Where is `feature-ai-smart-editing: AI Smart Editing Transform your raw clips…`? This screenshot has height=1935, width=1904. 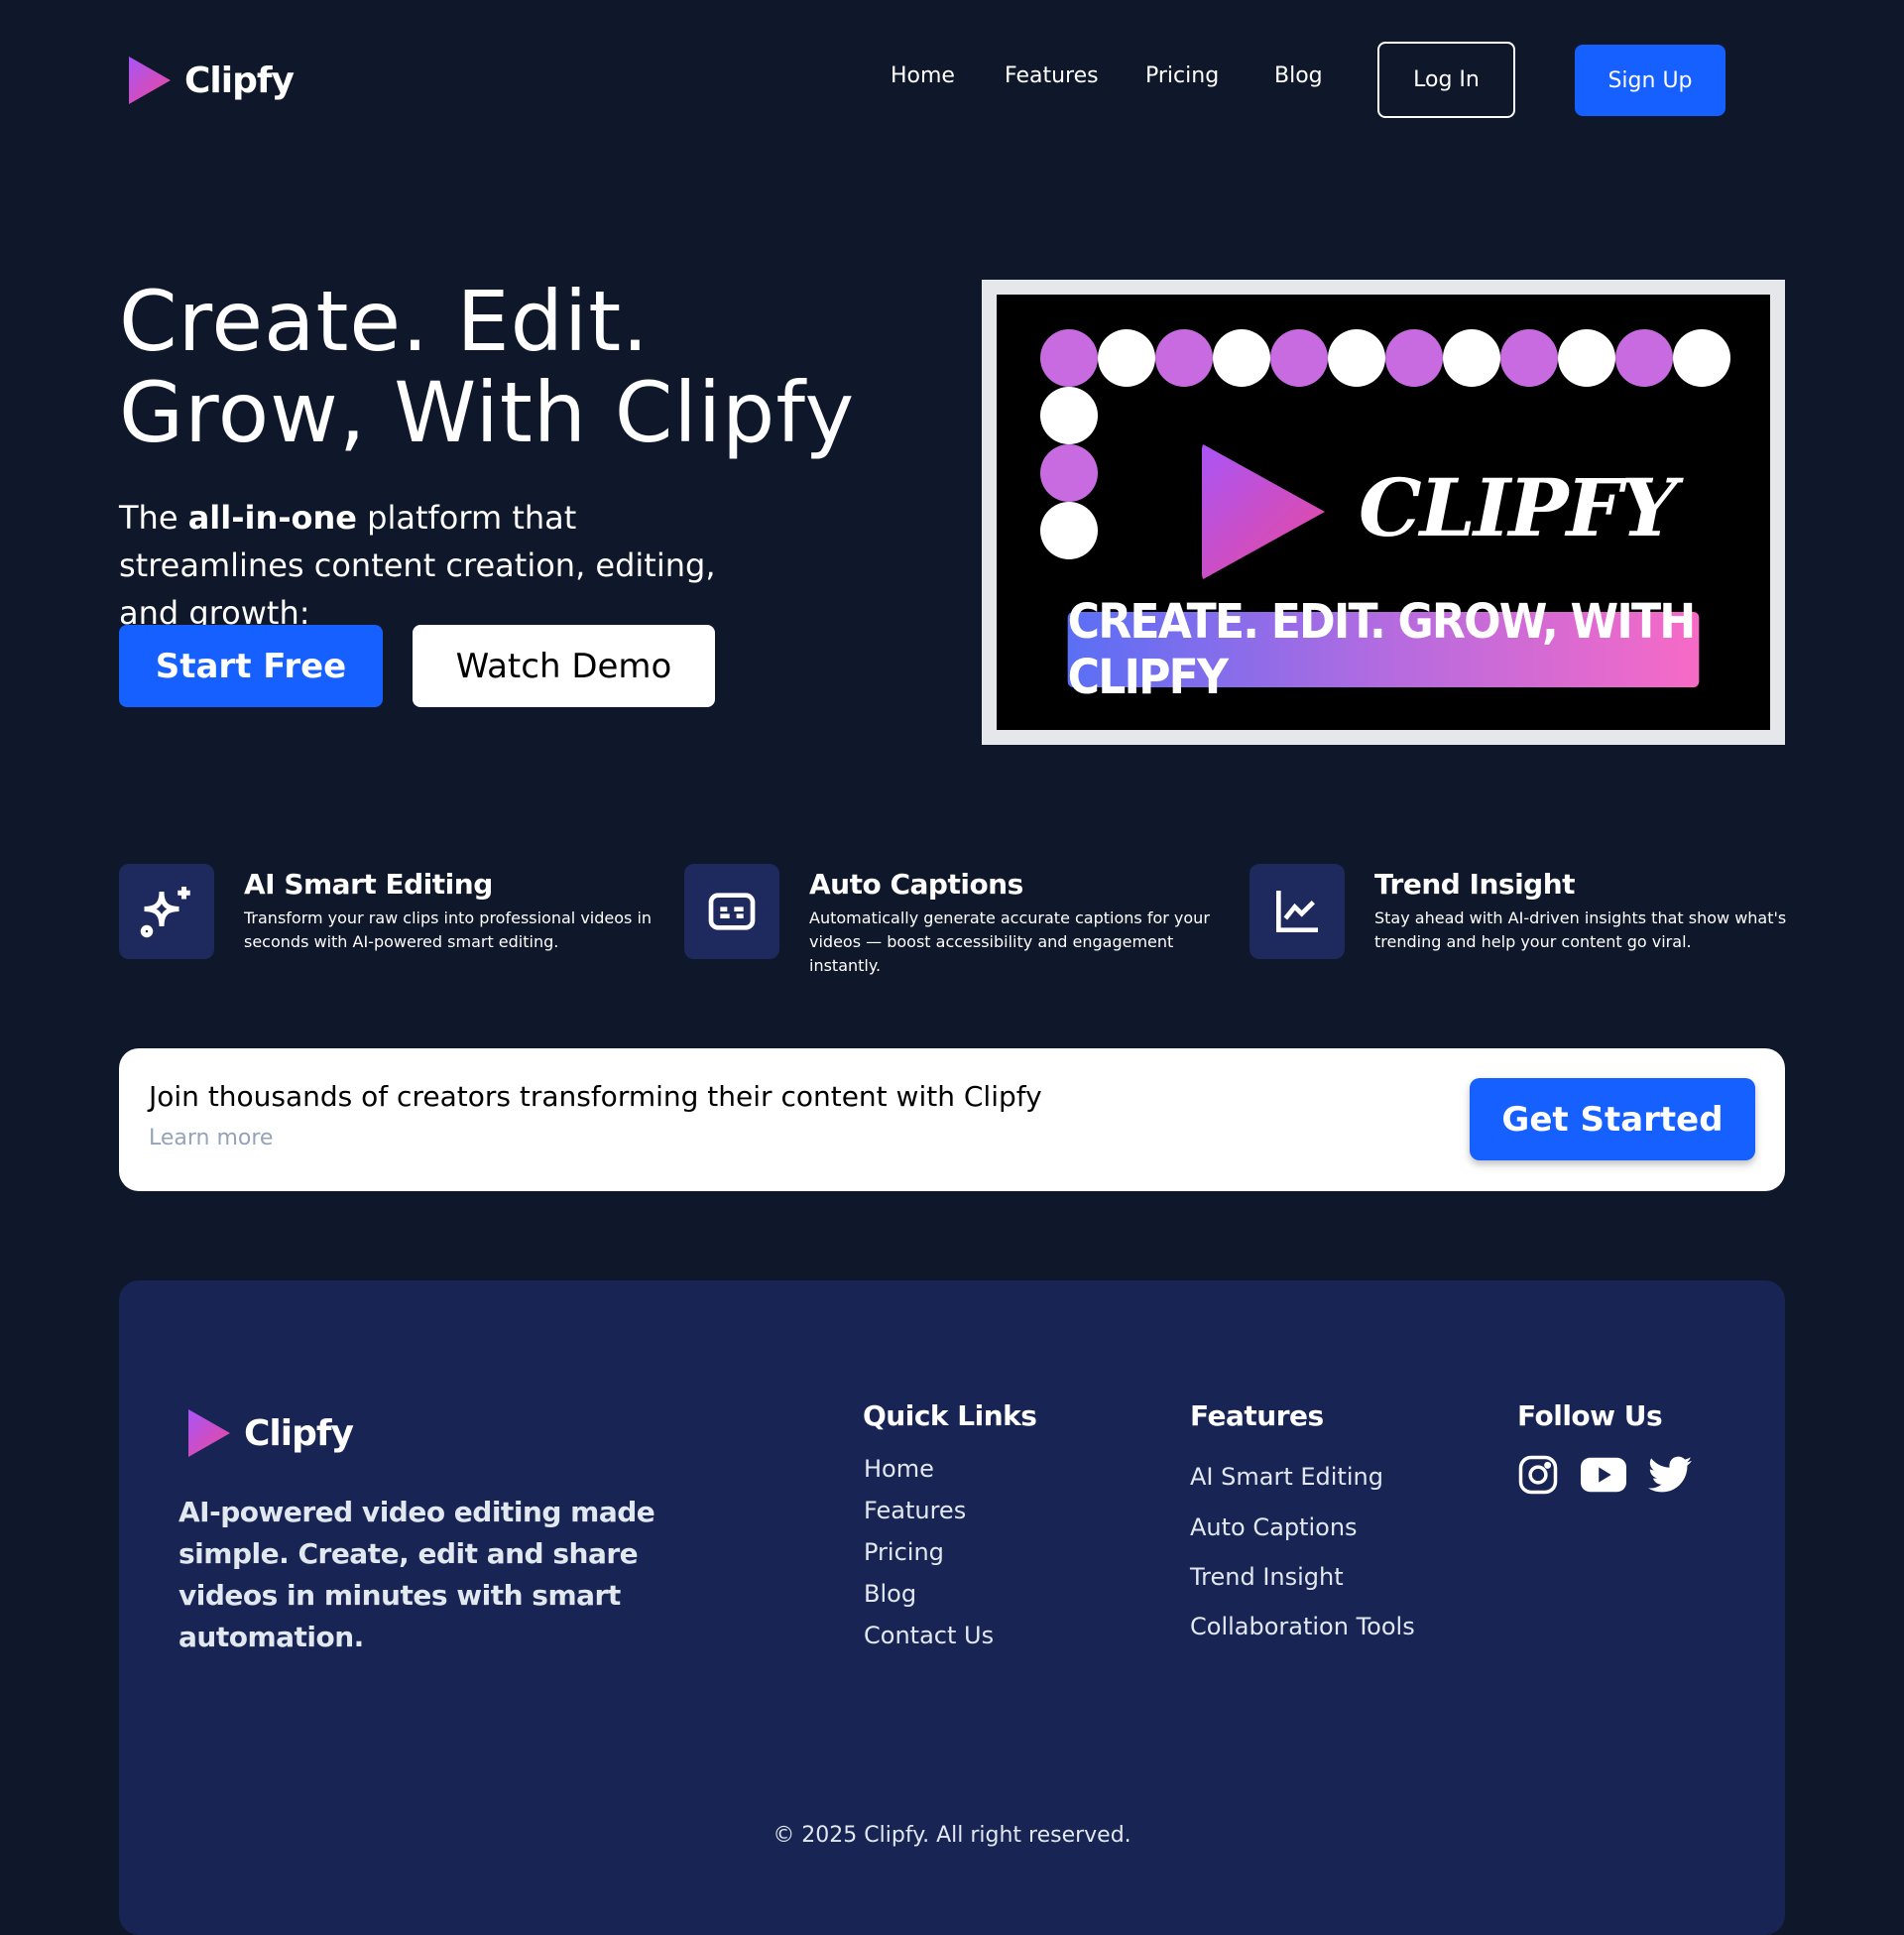
feature-ai-smart-editing: AI Smart Editing Transform your raw clips… is located at coordinates (396, 912).